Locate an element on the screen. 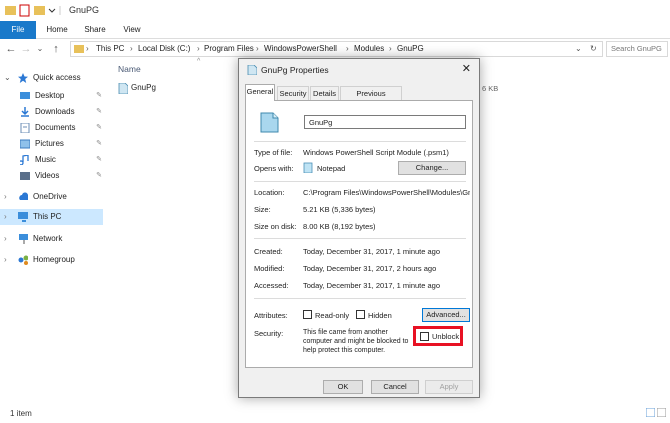  accessed-label: Accessed: is located at coordinates (271, 285).